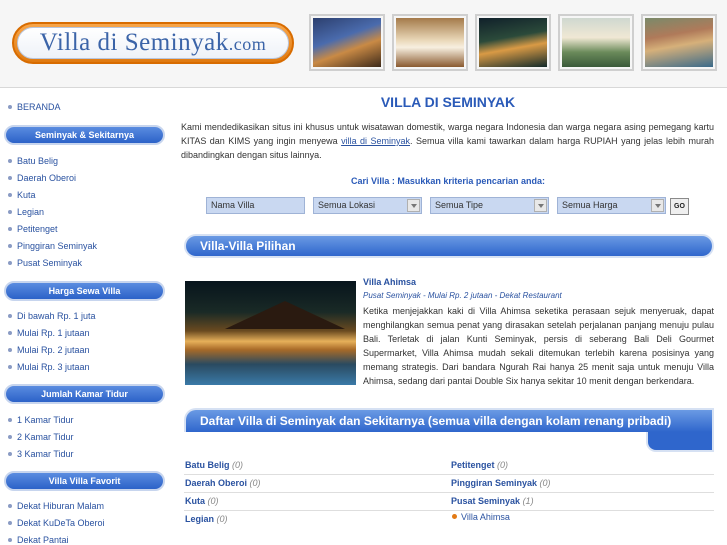 The width and height of the screenshot is (727, 545). I want to click on sidebar-item-kudeta-oberoi: Dekat KuDeTa Oberoi, so click(56, 523).